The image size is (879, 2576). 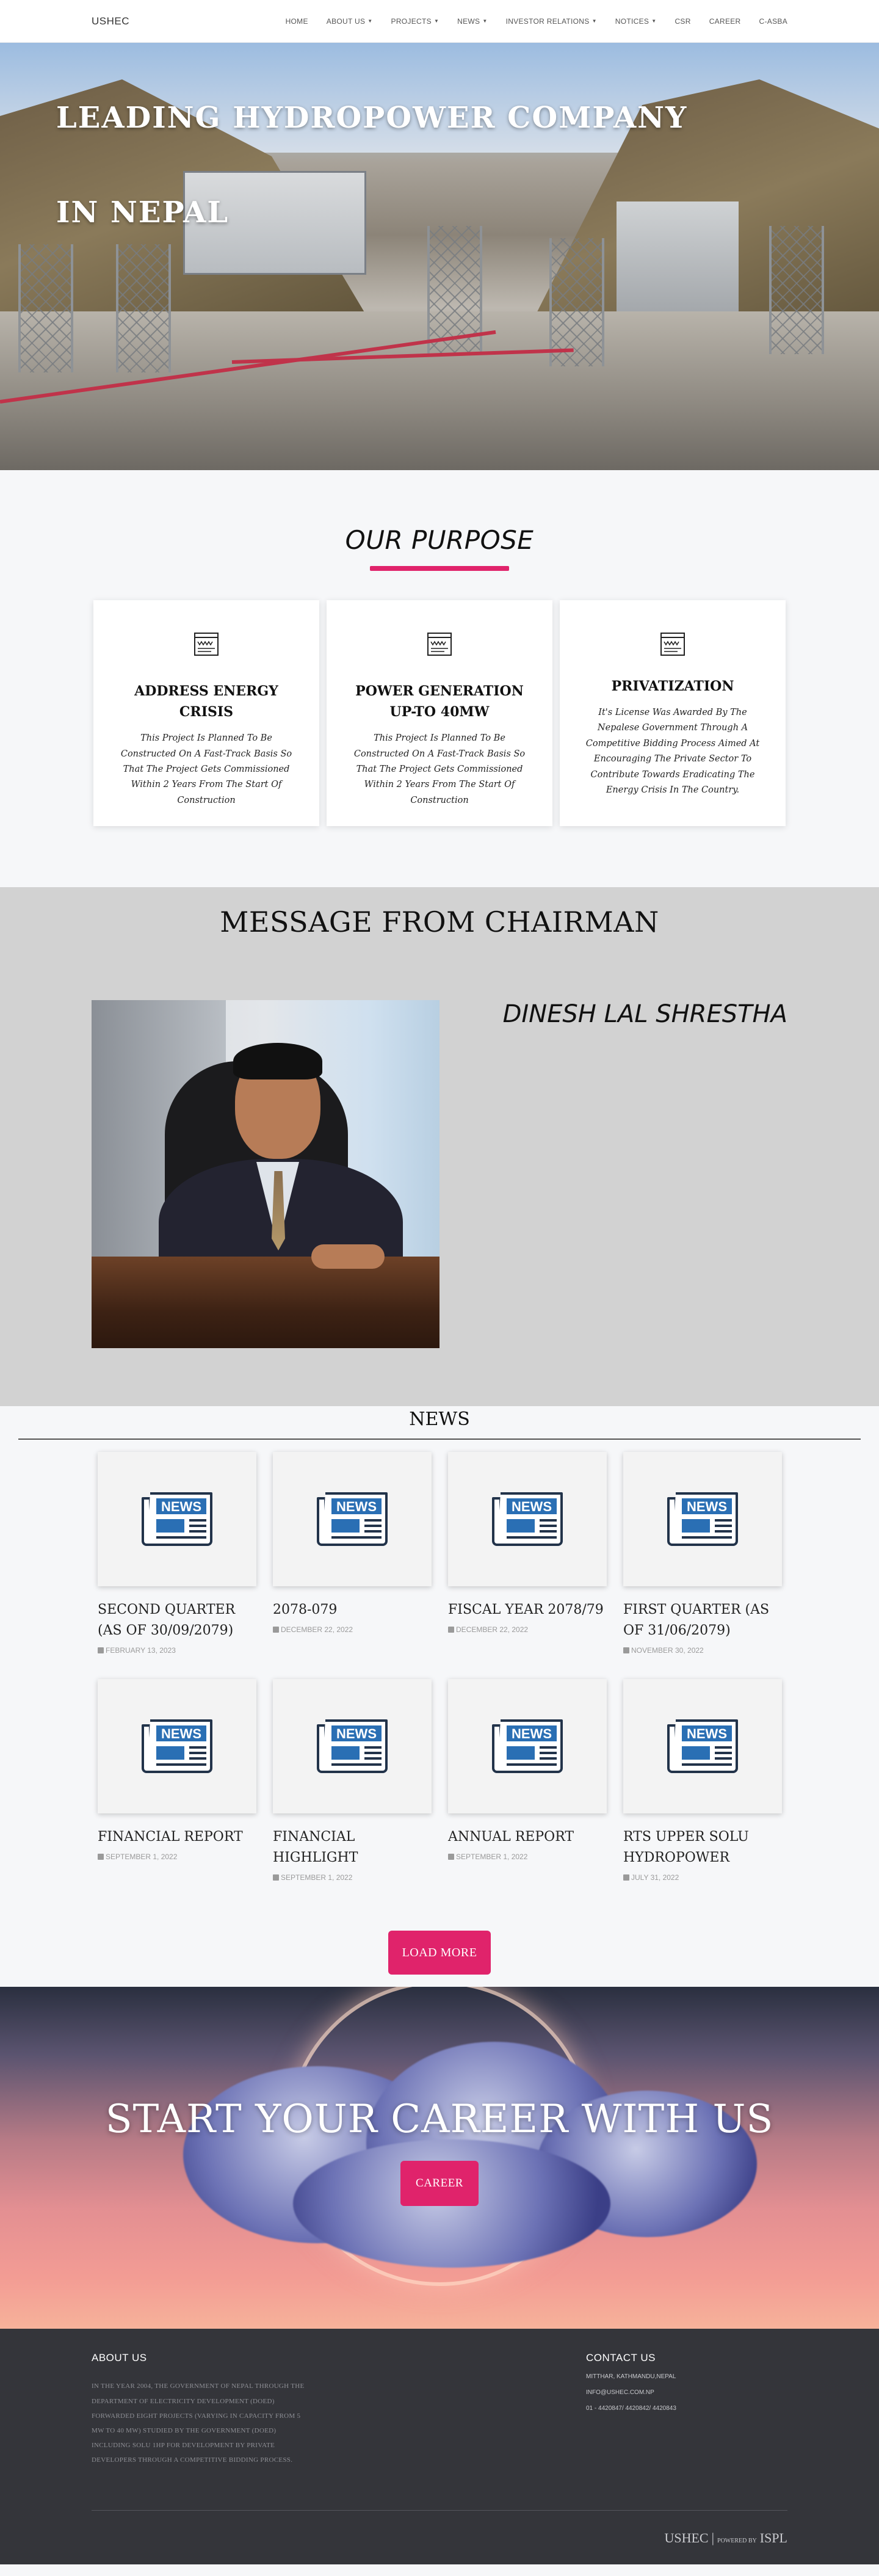 I want to click on hero-building-right, so click(x=678, y=262).